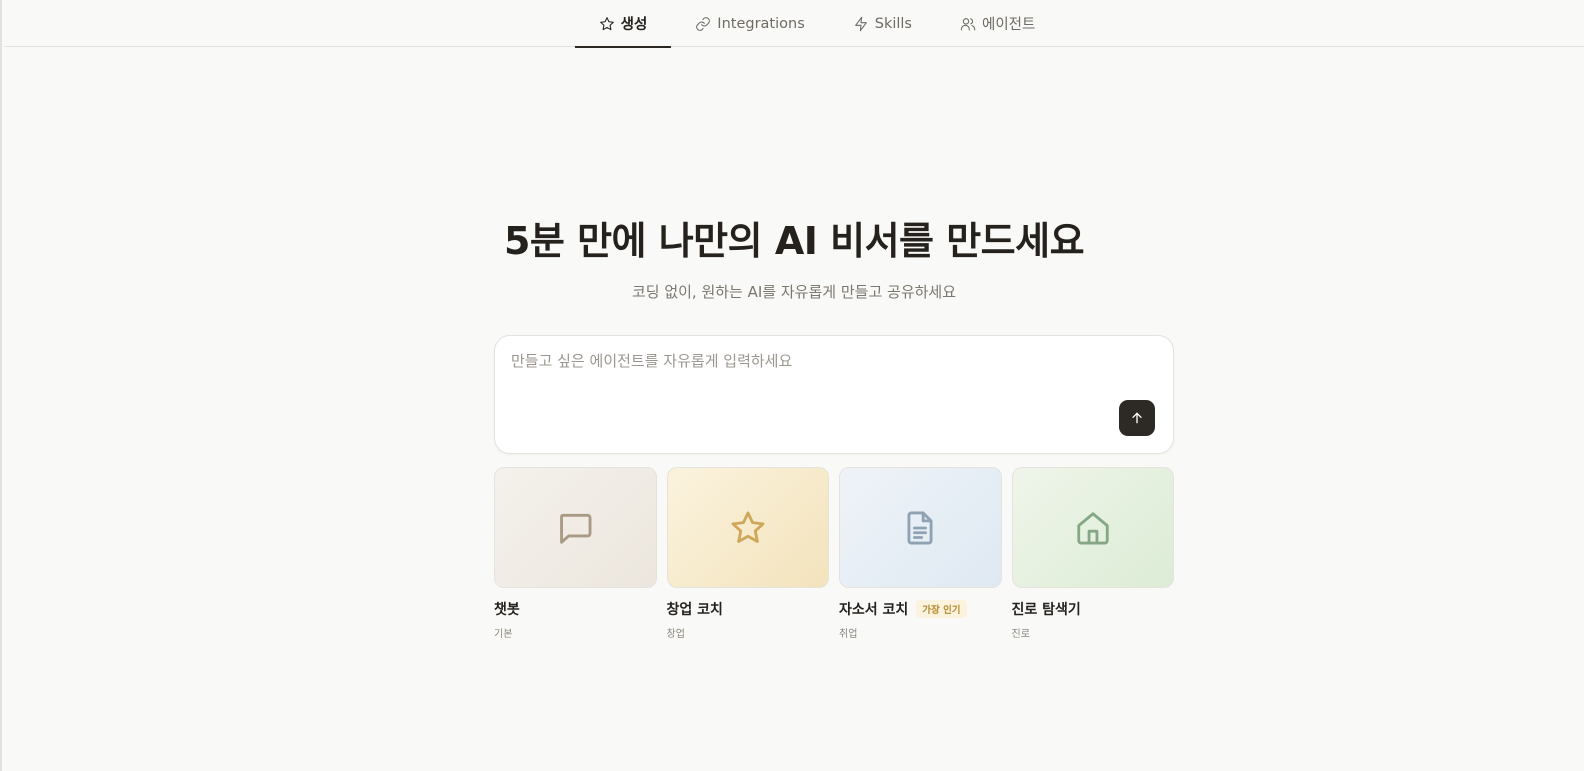  I want to click on card-title-row: 챗봇, so click(575, 609).